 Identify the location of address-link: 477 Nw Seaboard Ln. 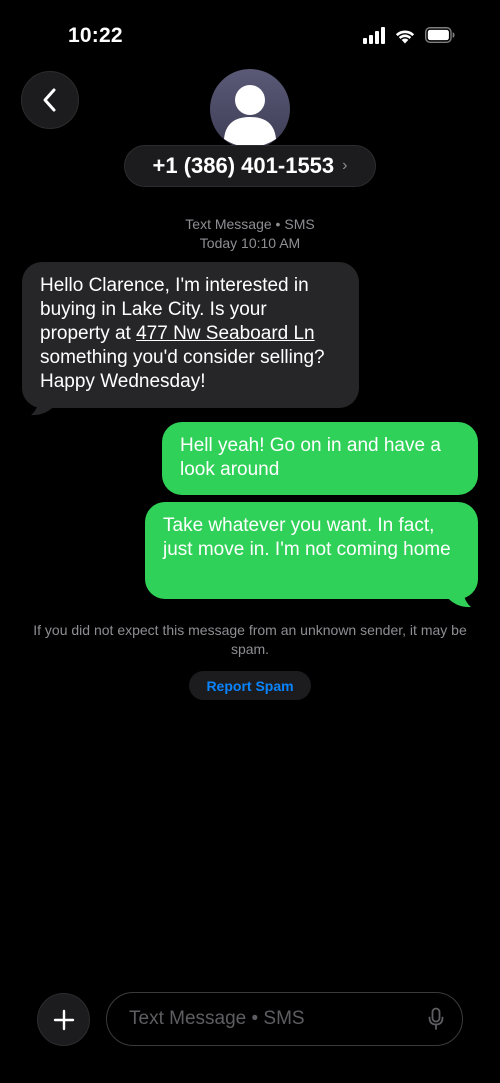
(225, 333).